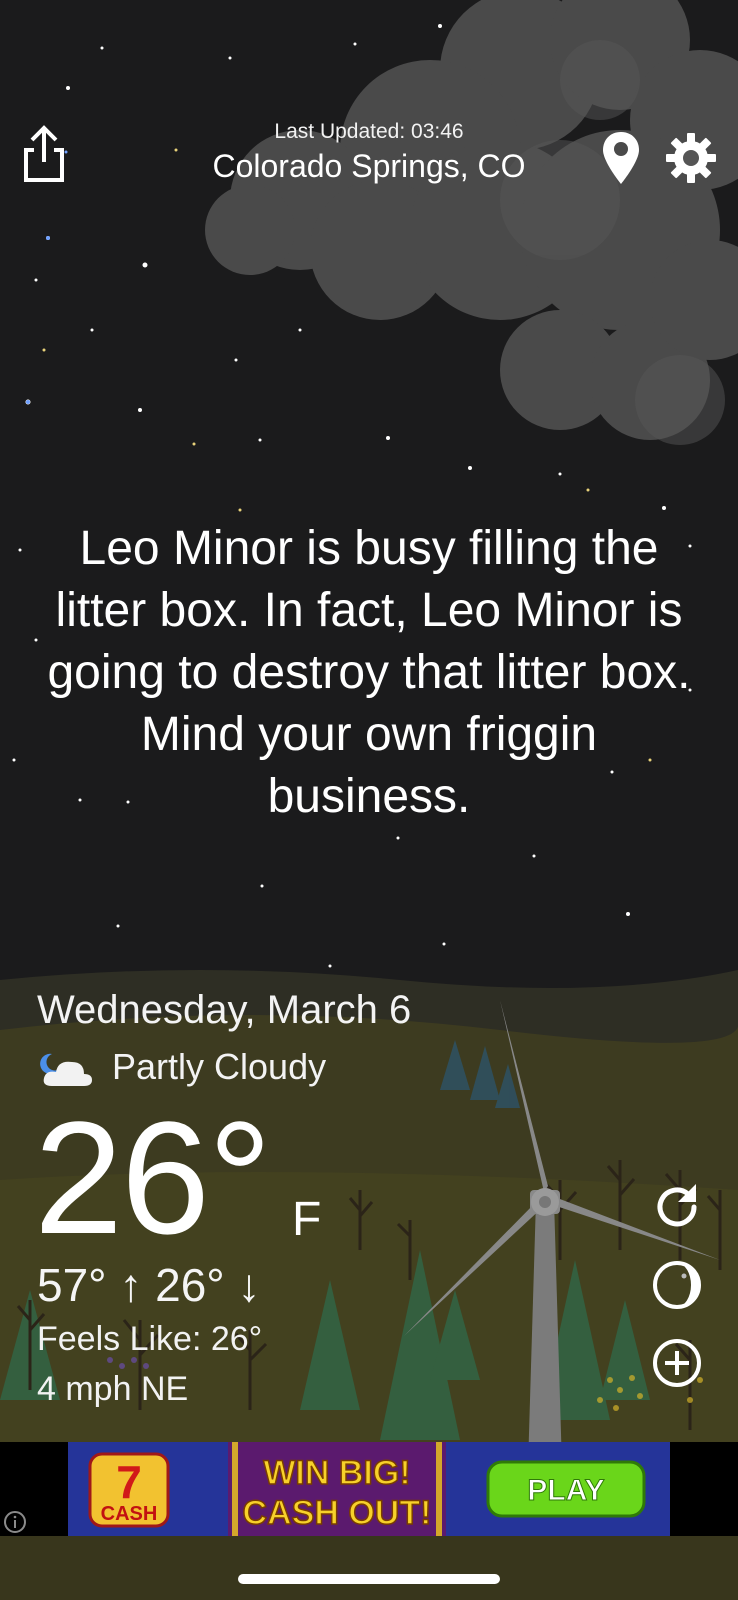  I want to click on moon-phase-icon, so click(677, 1285).